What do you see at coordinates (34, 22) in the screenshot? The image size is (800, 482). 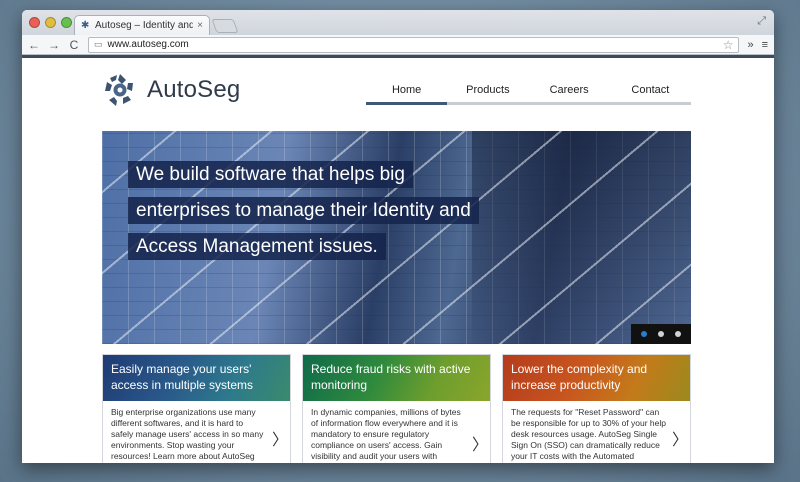 I see `close-window-icon` at bounding box center [34, 22].